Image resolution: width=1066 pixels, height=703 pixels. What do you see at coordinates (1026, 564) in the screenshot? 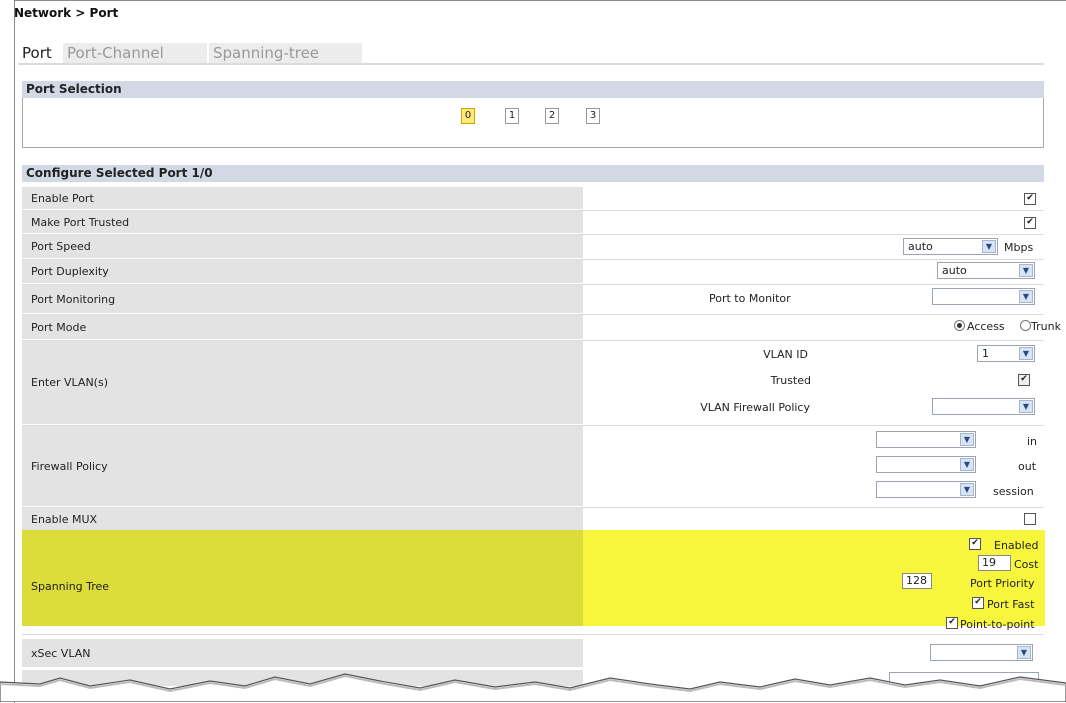
I see `spanning-tree-cost-label: Cost` at bounding box center [1026, 564].